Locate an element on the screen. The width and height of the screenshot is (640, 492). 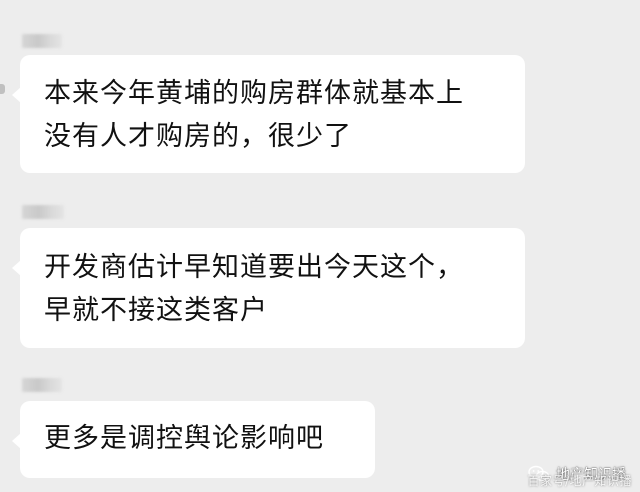
scroll-marker is located at coordinates (2, 89).